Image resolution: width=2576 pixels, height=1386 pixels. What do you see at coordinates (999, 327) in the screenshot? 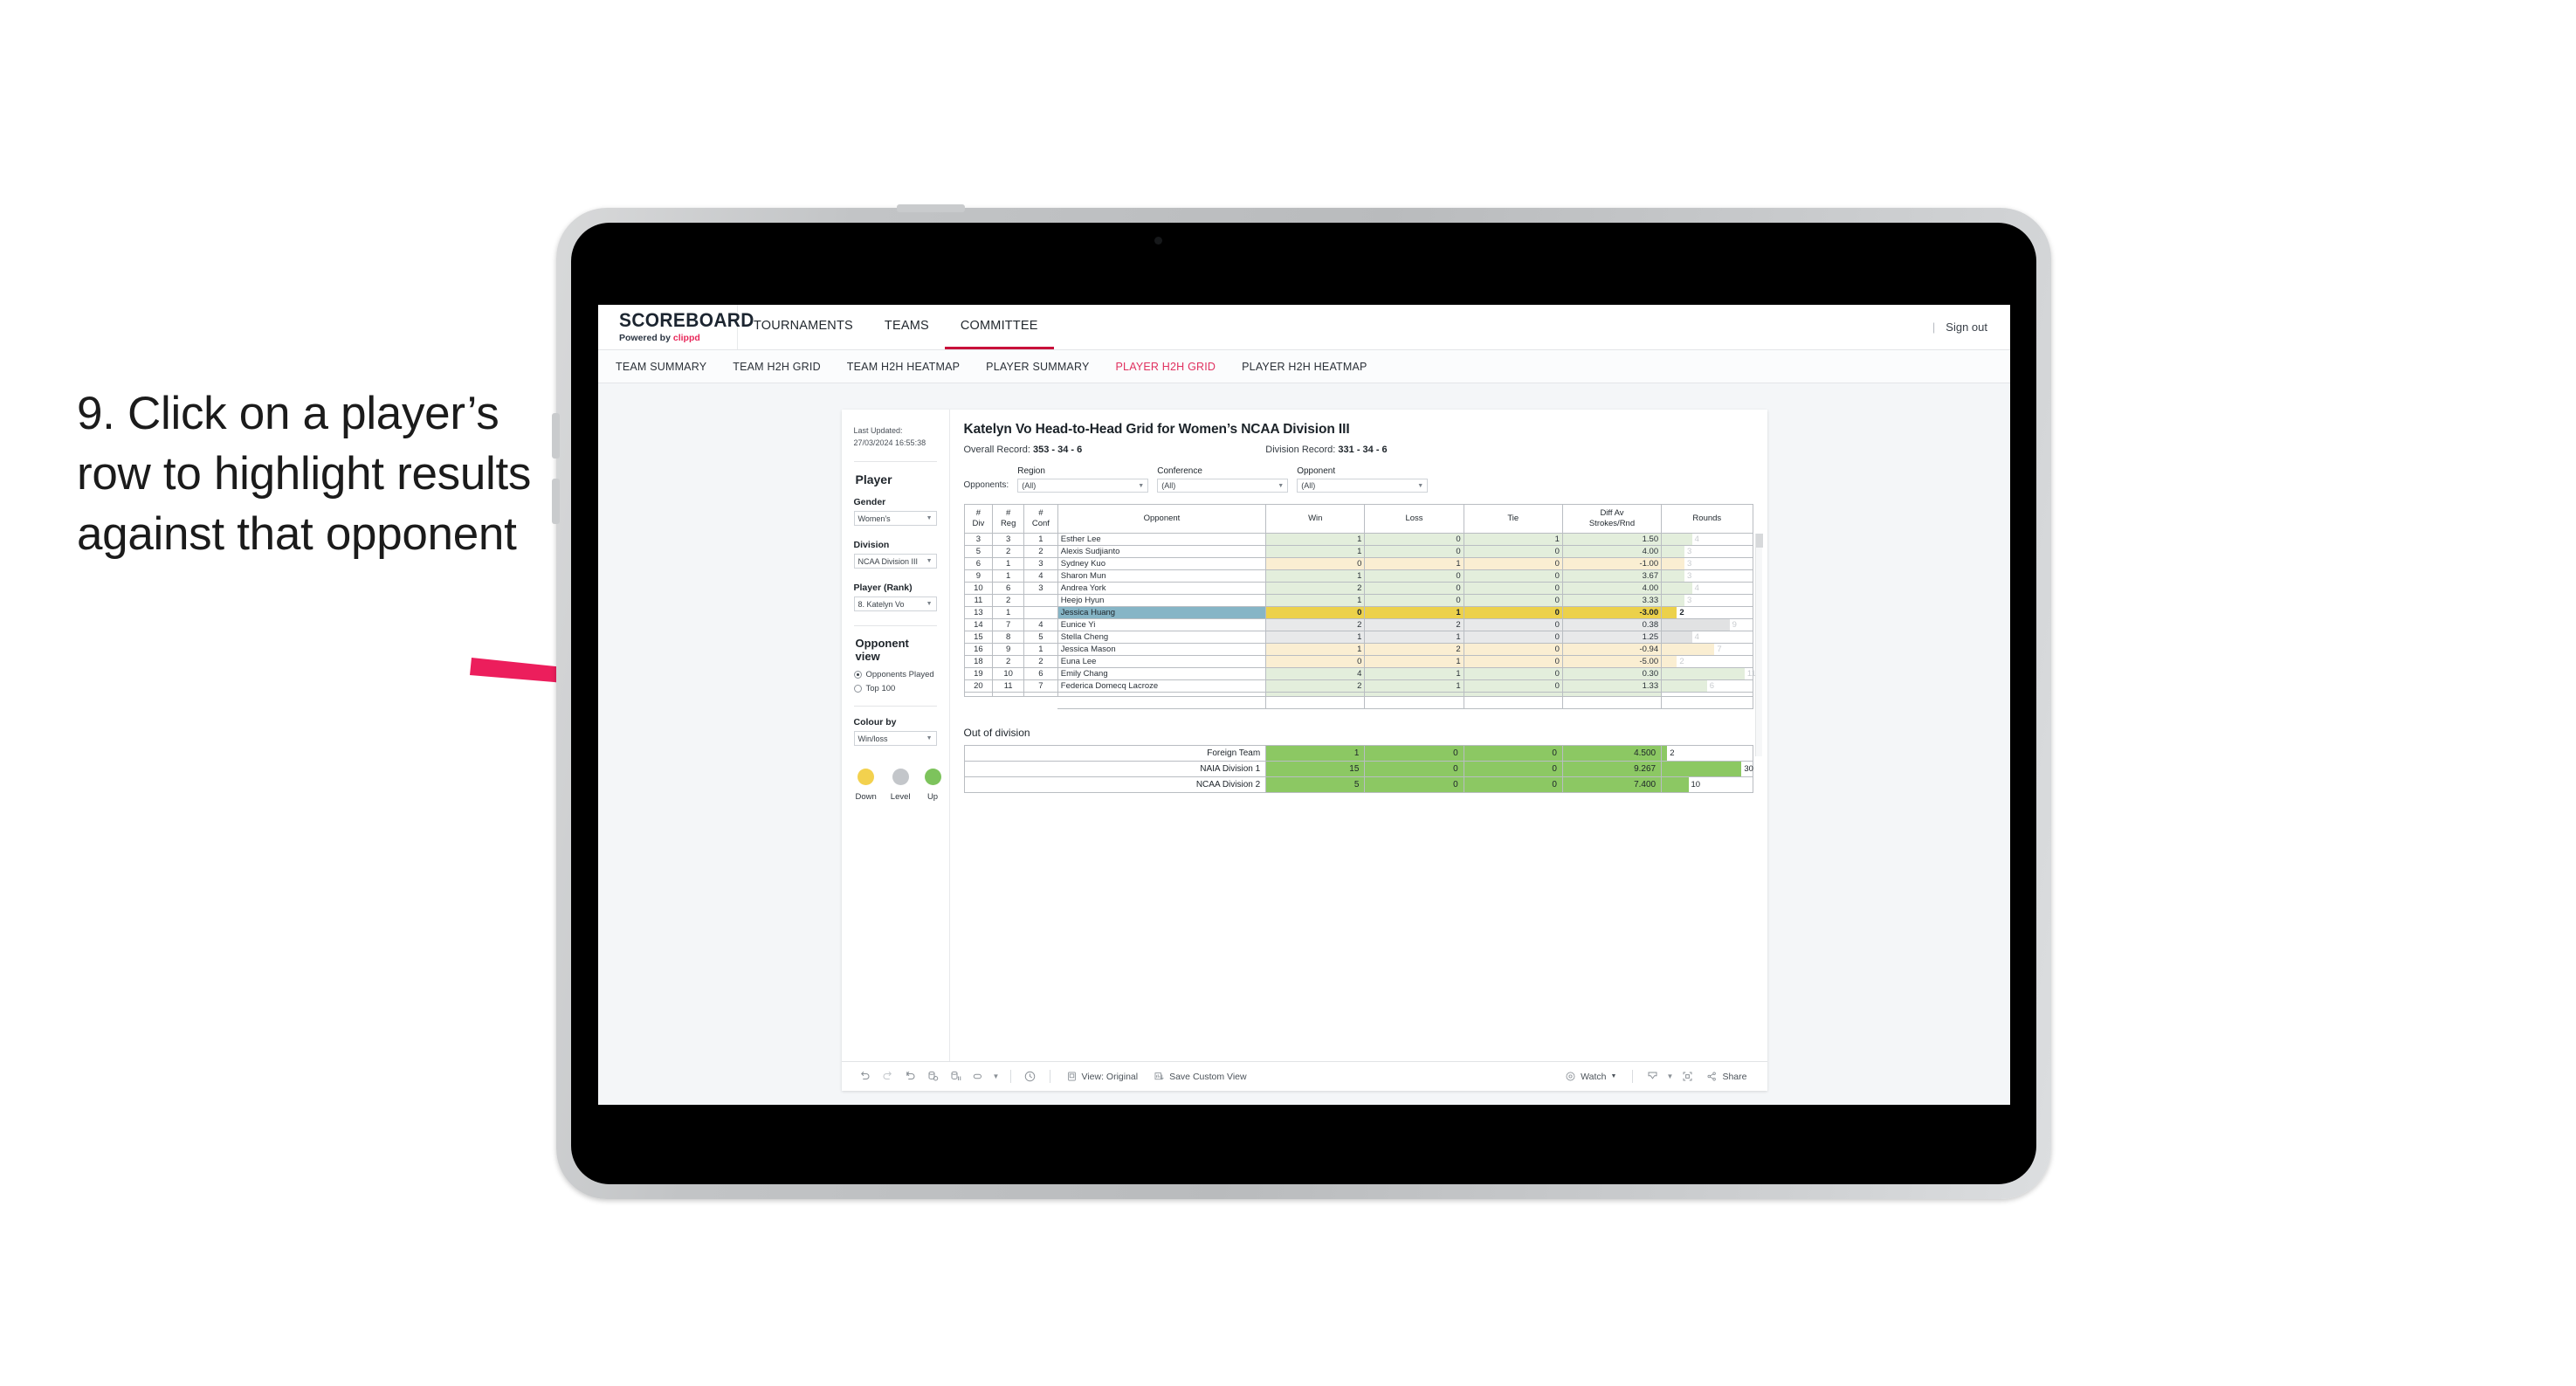
I see `nav-committee: COMMITTEE` at bounding box center [999, 327].